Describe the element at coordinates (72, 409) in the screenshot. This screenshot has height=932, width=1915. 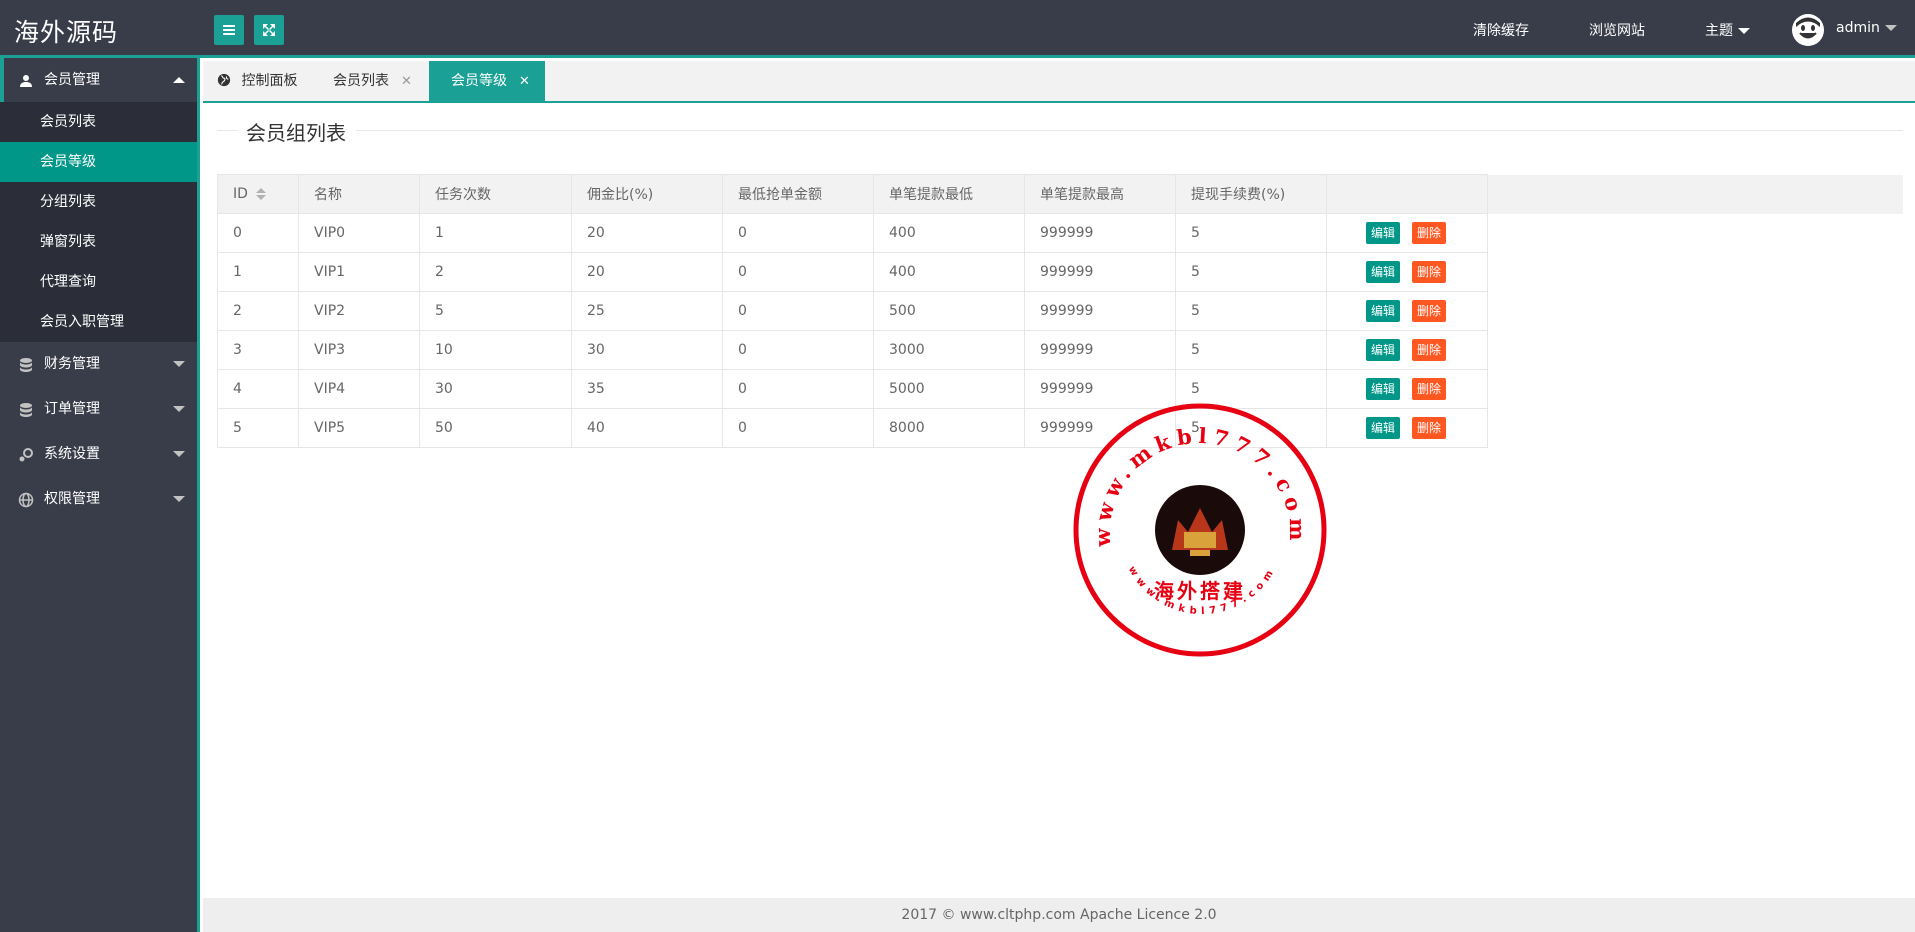
I see `sidebar-group-label: 订单管理` at that location.